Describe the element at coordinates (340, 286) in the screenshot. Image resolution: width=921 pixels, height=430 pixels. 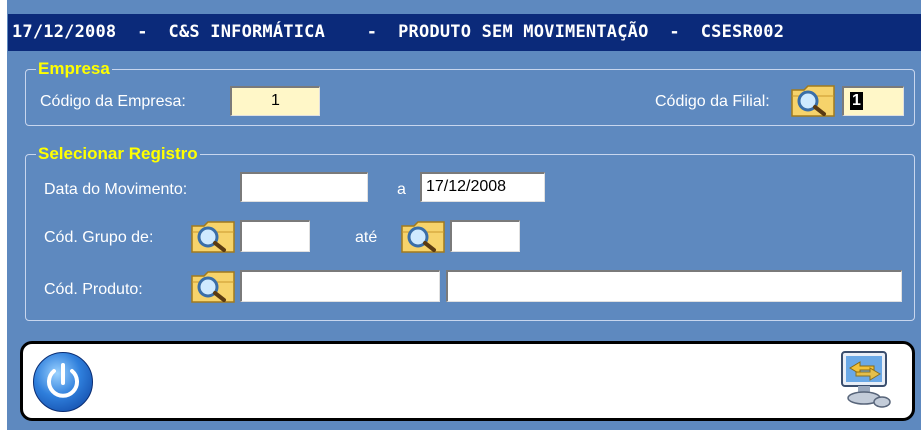
I see `produto-code-field` at that location.